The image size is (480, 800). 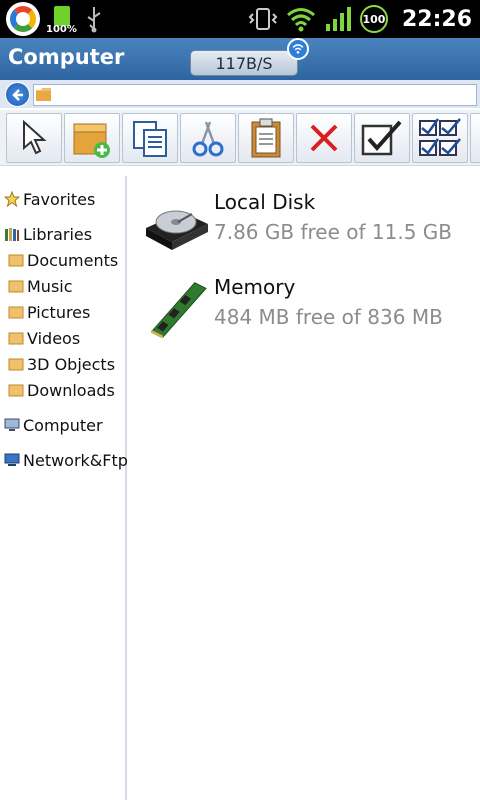 I want to click on check-all-icon, so click(x=440, y=137).